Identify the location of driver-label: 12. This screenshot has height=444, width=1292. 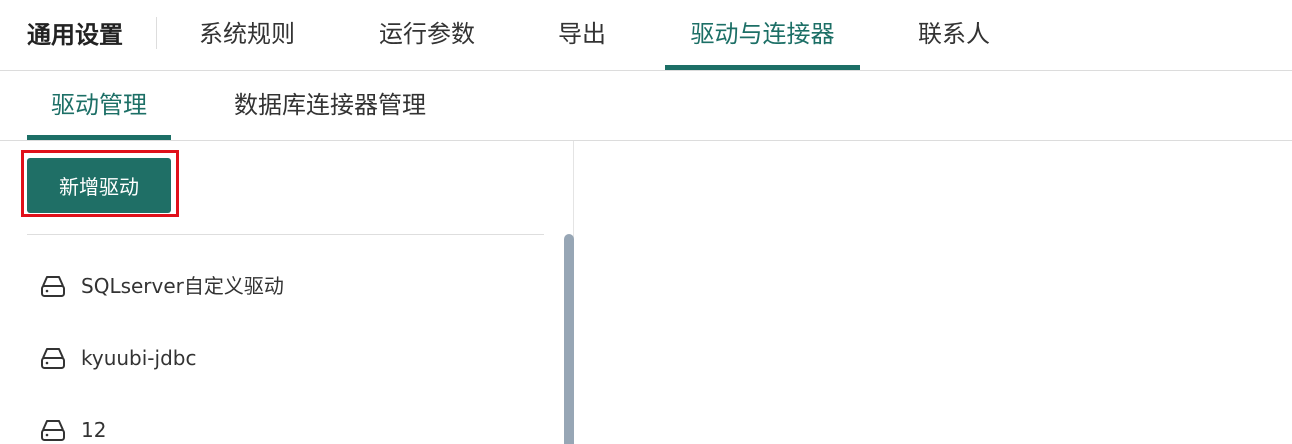
(94, 430).